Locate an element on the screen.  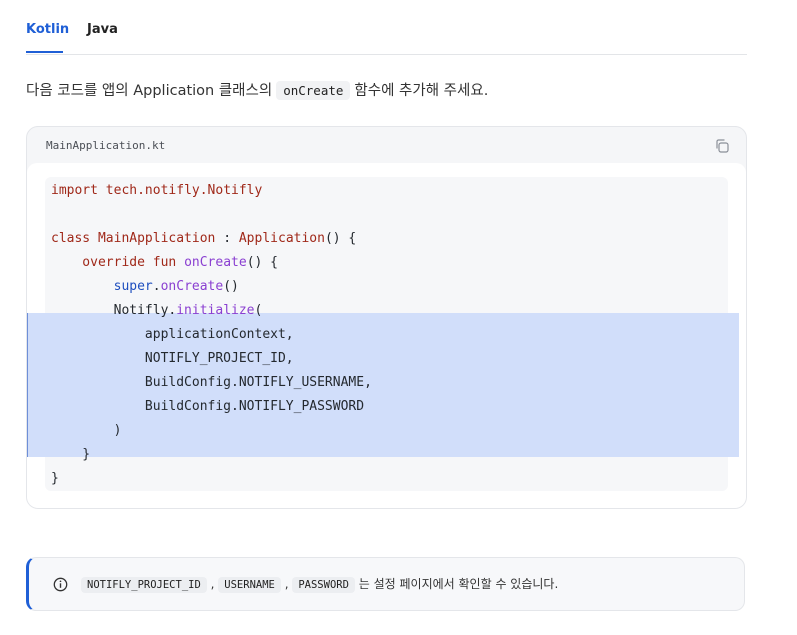
code-line: ) is located at coordinates (86, 430).